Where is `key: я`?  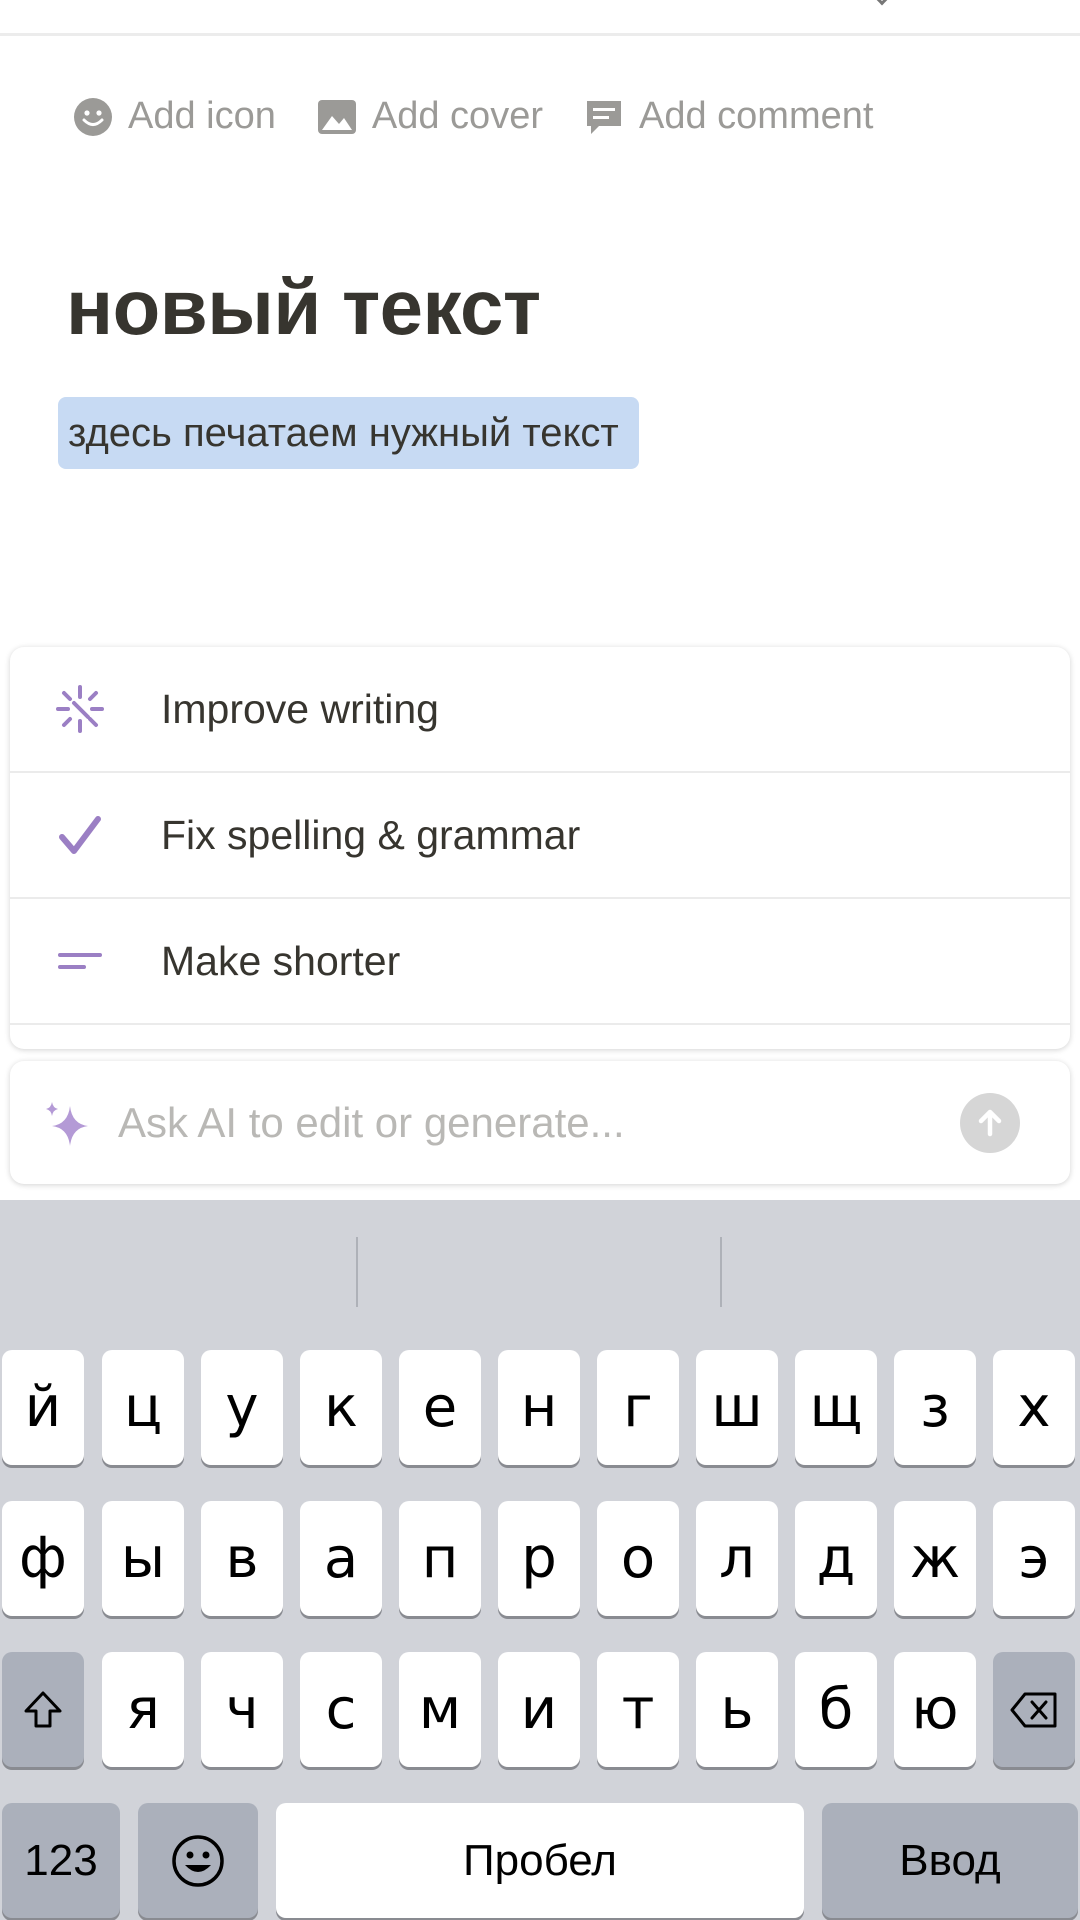 key: я is located at coordinates (143, 1709).